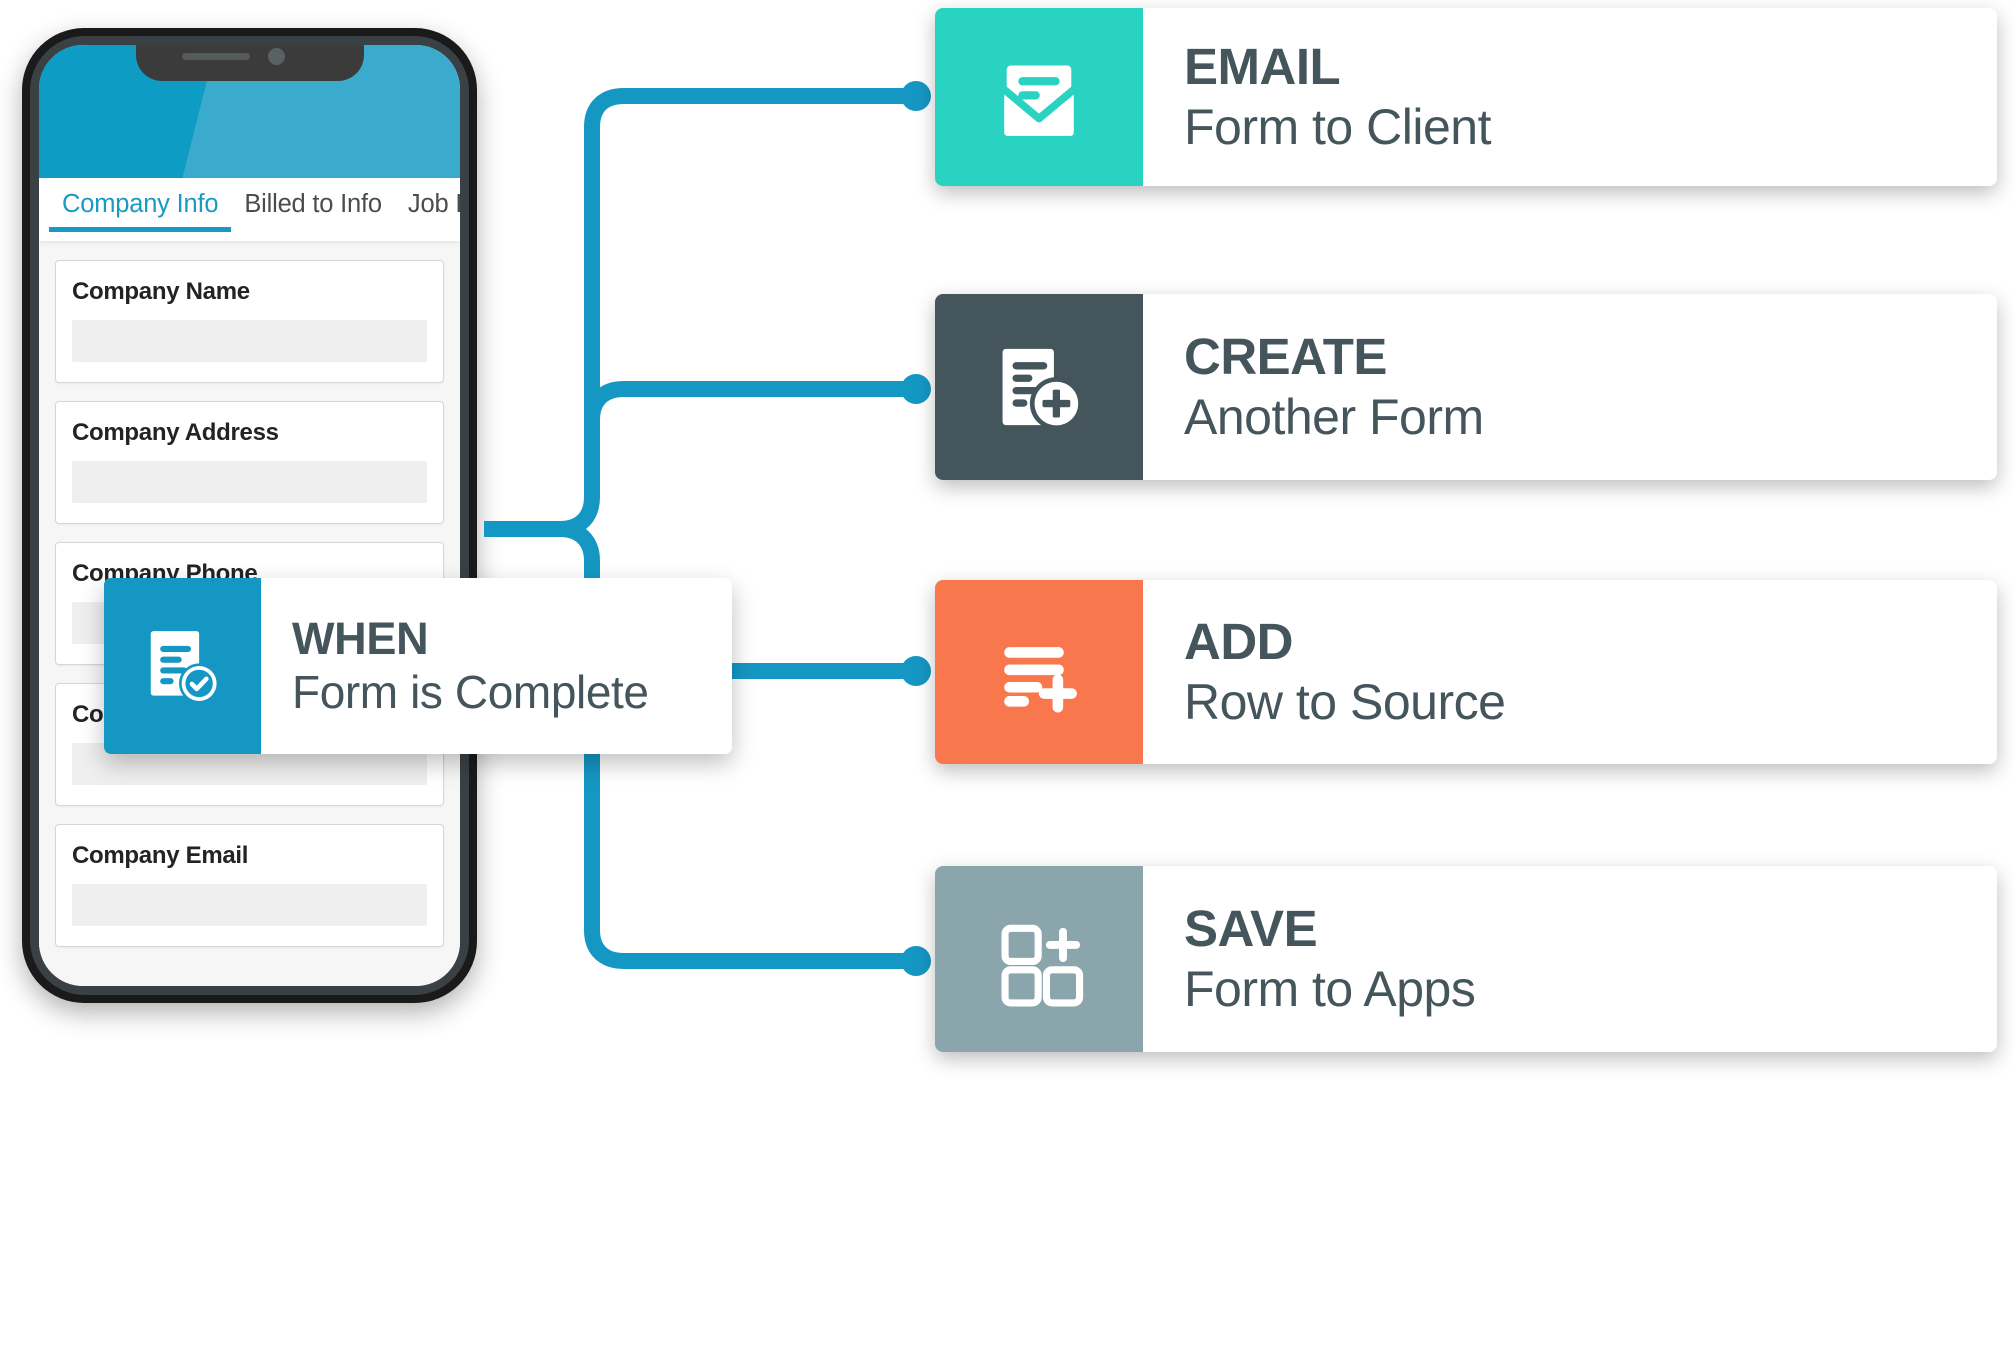 The image size is (2015, 1360). Describe the element at coordinates (735, 312) in the screenshot. I see `connector-to-email` at that location.